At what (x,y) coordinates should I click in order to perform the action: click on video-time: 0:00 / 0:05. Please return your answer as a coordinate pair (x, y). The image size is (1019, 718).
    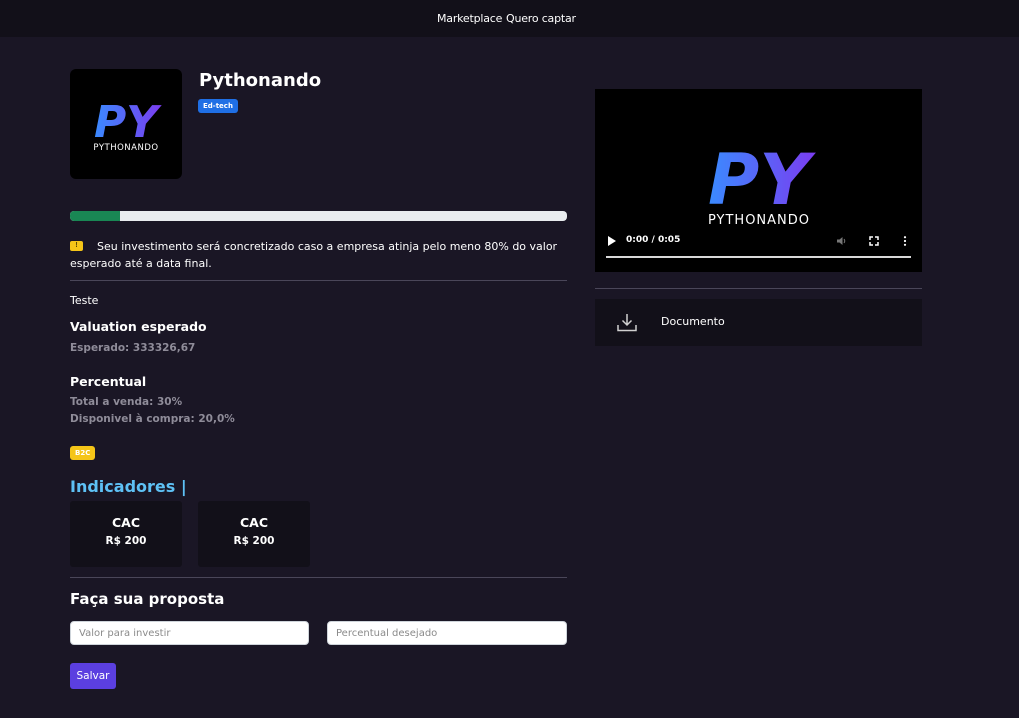
    Looking at the image, I should click on (653, 240).